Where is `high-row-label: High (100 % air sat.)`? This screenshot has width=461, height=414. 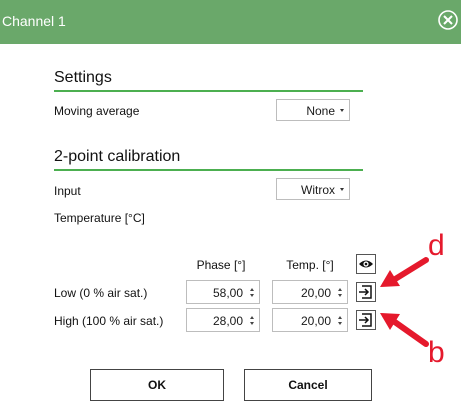 high-row-label: High (100 % air sat.) is located at coordinates (109, 321).